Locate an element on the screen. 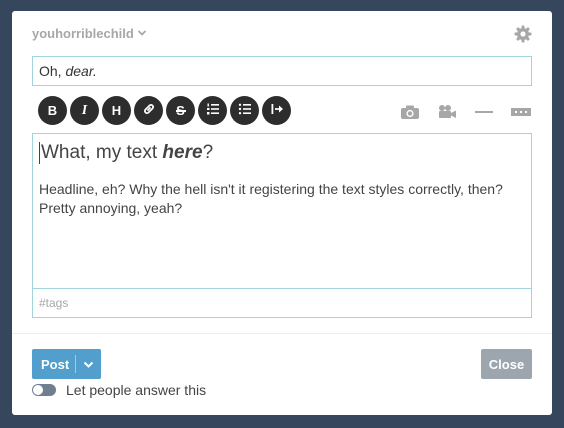  headline-emphasis: here is located at coordinates (182, 152).